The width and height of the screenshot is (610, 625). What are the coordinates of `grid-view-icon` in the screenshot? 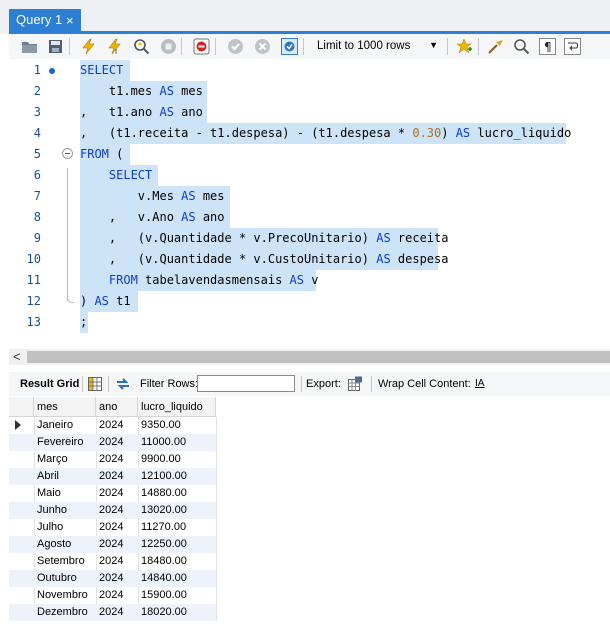 It's located at (95, 384).